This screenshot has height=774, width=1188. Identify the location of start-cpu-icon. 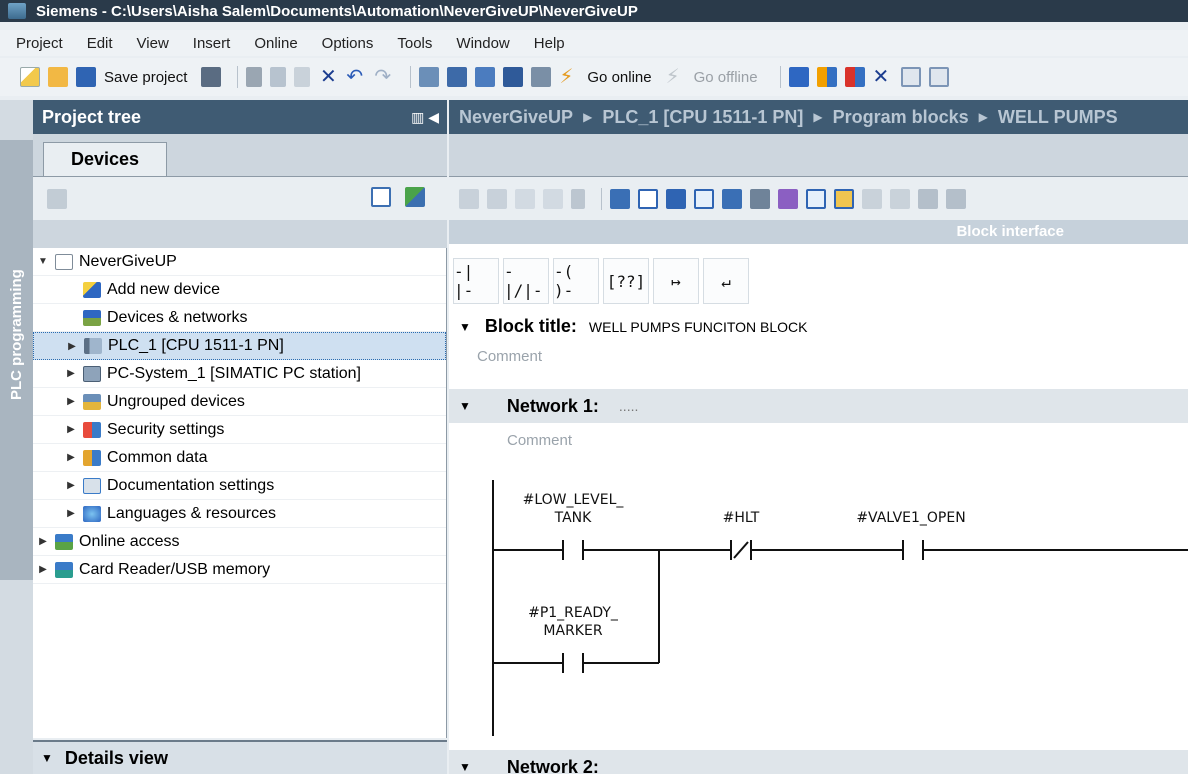
(826, 77).